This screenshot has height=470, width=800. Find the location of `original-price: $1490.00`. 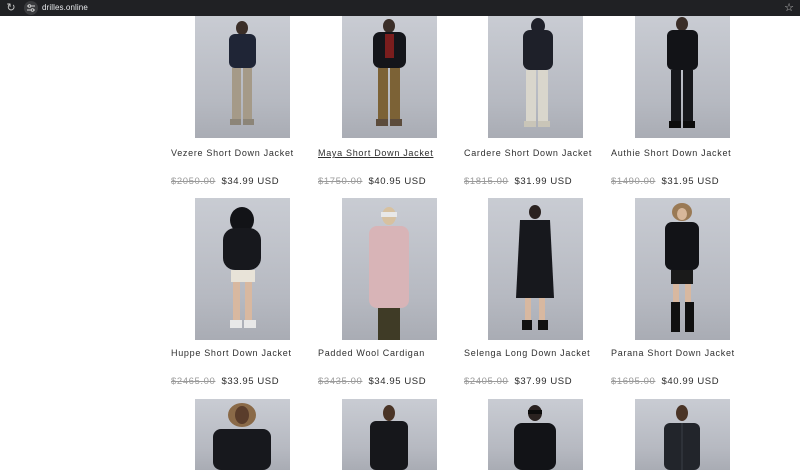

original-price: $1490.00 is located at coordinates (633, 181).